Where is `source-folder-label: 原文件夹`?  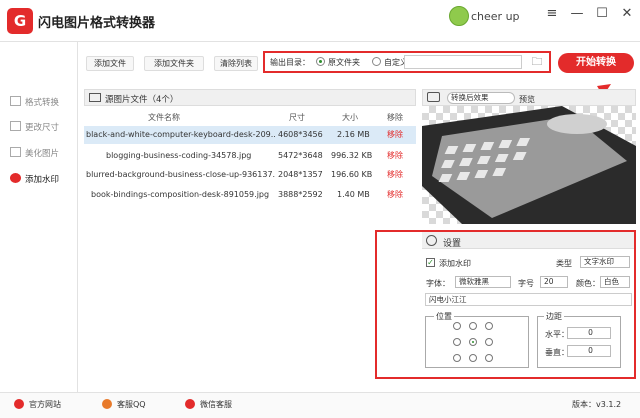
source-folder-label: 原文件夹 is located at coordinates (344, 62).